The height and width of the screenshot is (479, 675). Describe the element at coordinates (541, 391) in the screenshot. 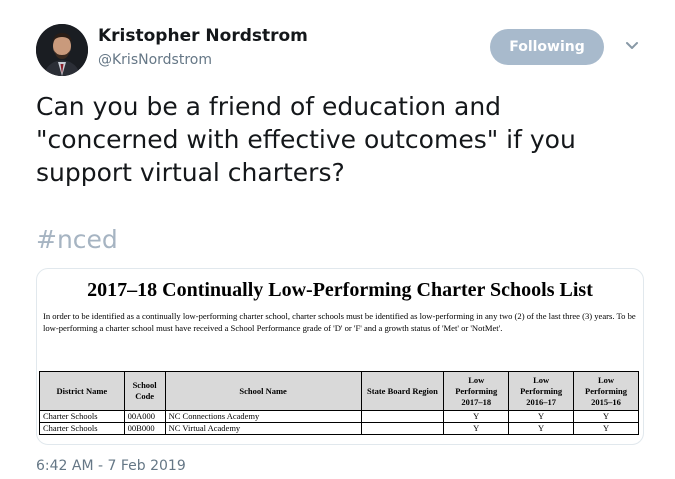

I see `column-header: Low Performing 2016–17` at that location.